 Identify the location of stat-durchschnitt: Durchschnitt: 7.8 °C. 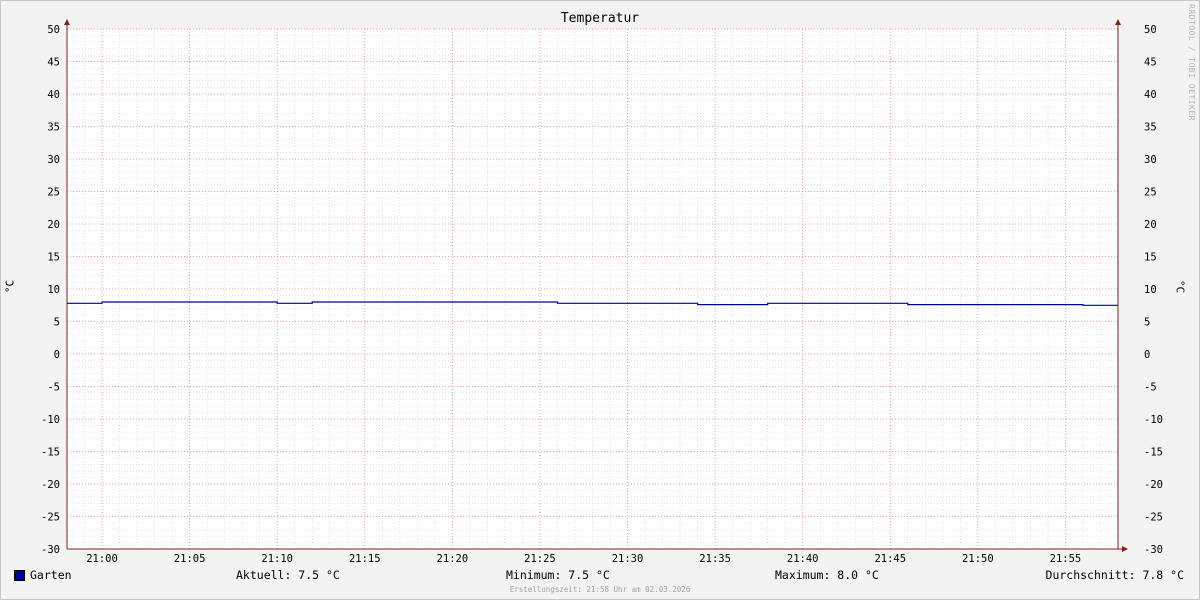
(1114, 575).